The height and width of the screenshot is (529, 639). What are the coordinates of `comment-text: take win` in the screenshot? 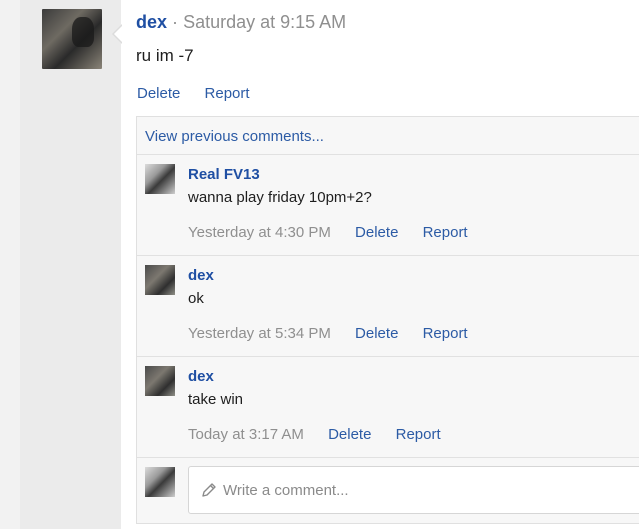 It's located at (216, 399).